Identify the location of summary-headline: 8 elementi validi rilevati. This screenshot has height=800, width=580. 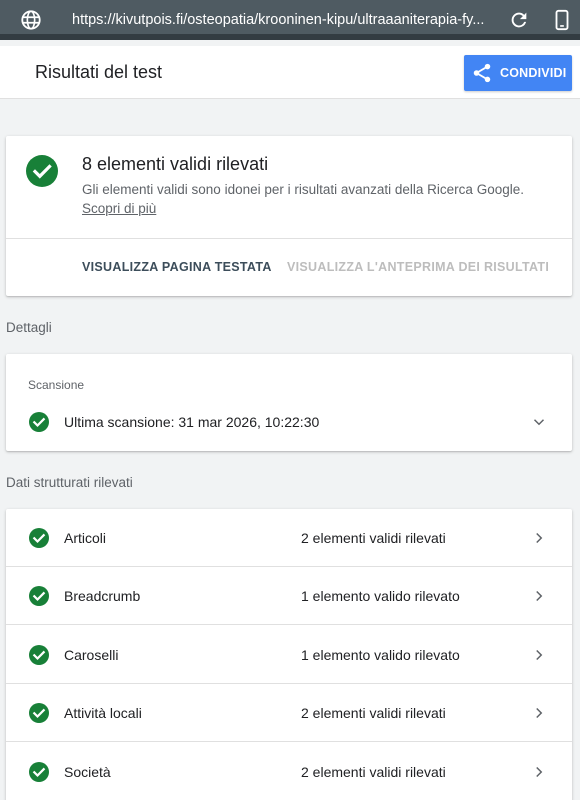
(175, 164).